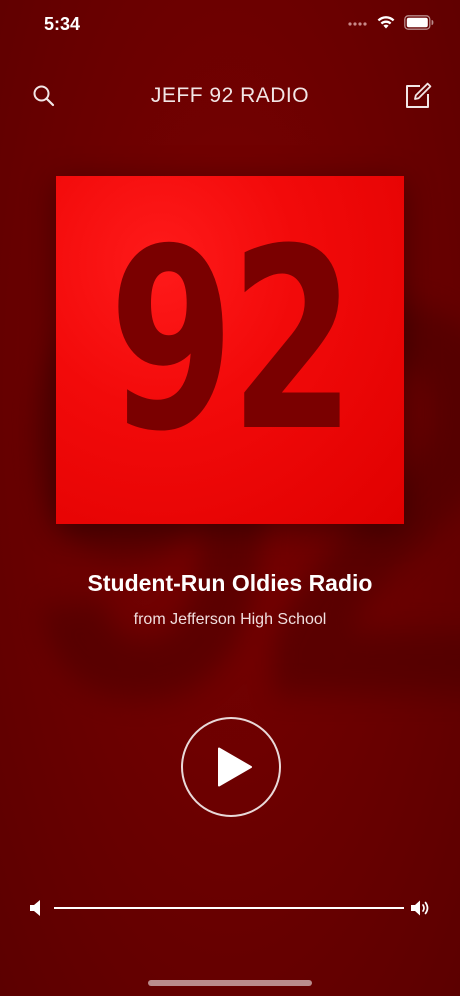  I want to click on compose-icon, so click(419, 95).